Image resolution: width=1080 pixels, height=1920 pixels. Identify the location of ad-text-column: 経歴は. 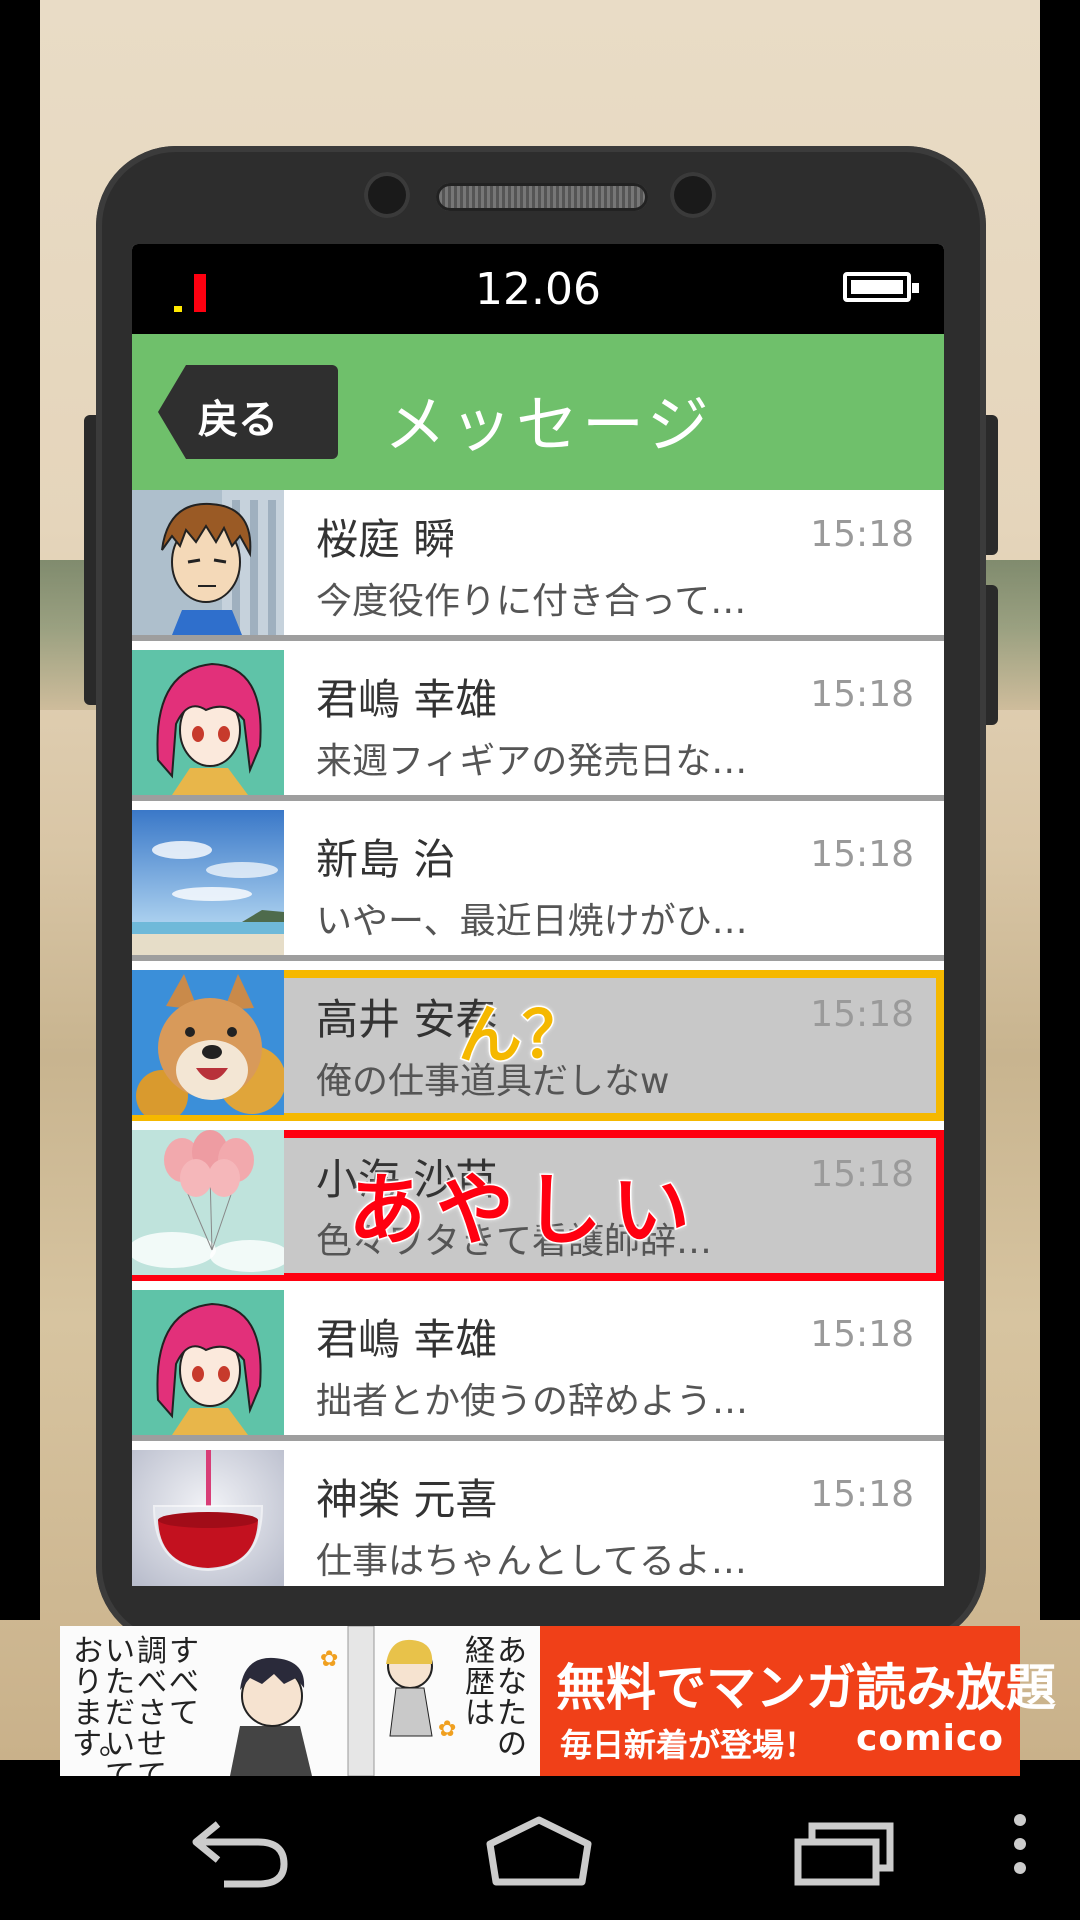
(480, 1682).